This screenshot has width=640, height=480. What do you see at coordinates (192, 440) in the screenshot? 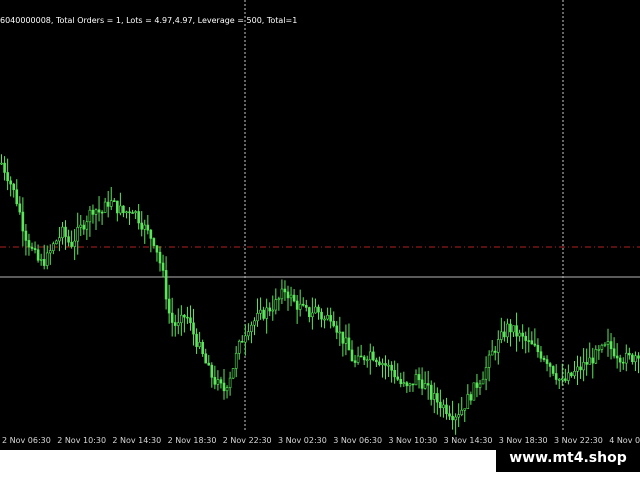
I see `time-axis-label: 2 Nov 18:30` at bounding box center [192, 440].